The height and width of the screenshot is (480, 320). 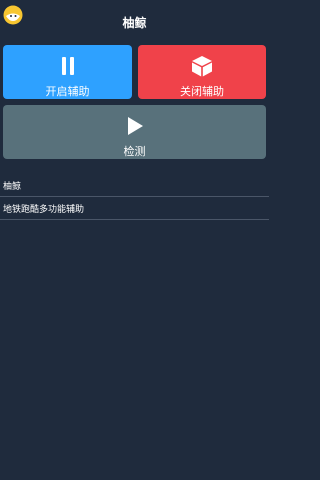 I want to click on info-list: 柚鲸 地铁跑酷多功能辅助, so click(x=134, y=197).